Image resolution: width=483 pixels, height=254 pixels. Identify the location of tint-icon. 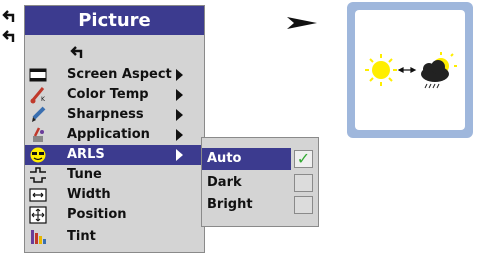
(38, 237).